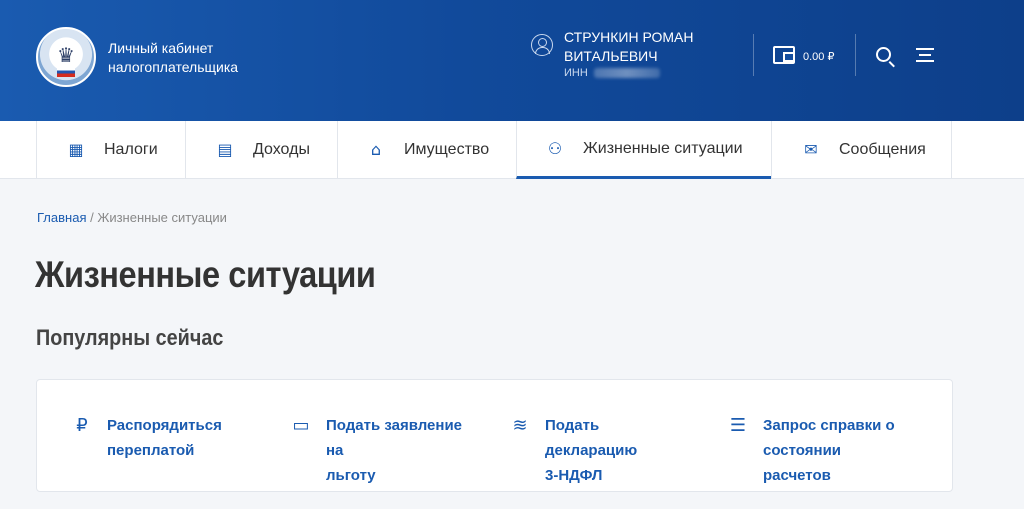 The height and width of the screenshot is (509, 1024). I want to click on action-label: Запрос справки о состоянии расчетов, so click(838, 450).